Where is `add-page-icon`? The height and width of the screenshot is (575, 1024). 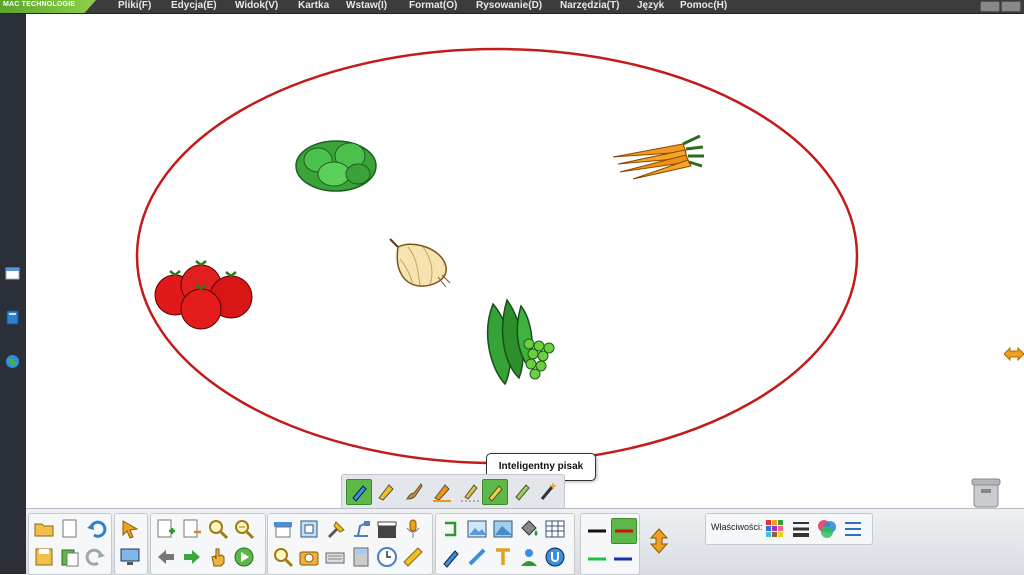 add-page-icon is located at coordinates (166, 528).